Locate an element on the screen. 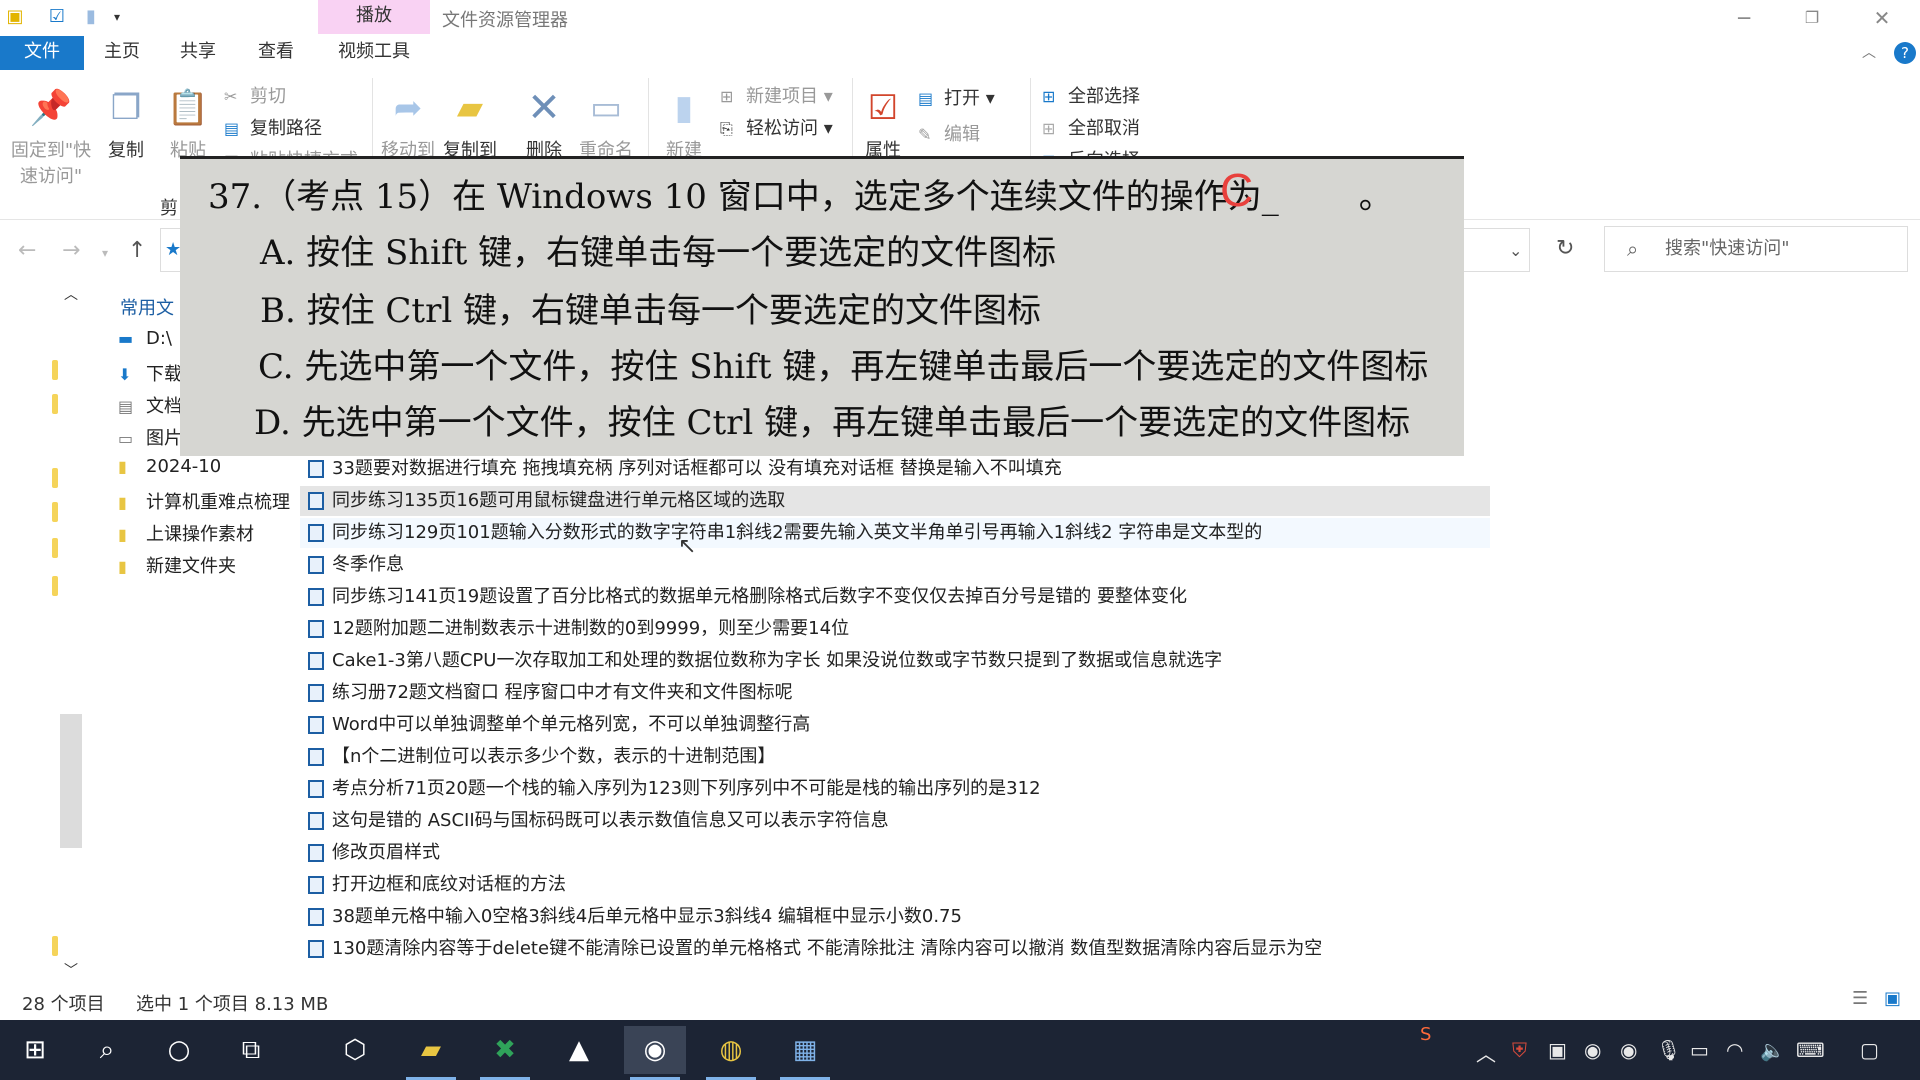  sidebar-item-quick-access: 常用文 is located at coordinates (147, 307).